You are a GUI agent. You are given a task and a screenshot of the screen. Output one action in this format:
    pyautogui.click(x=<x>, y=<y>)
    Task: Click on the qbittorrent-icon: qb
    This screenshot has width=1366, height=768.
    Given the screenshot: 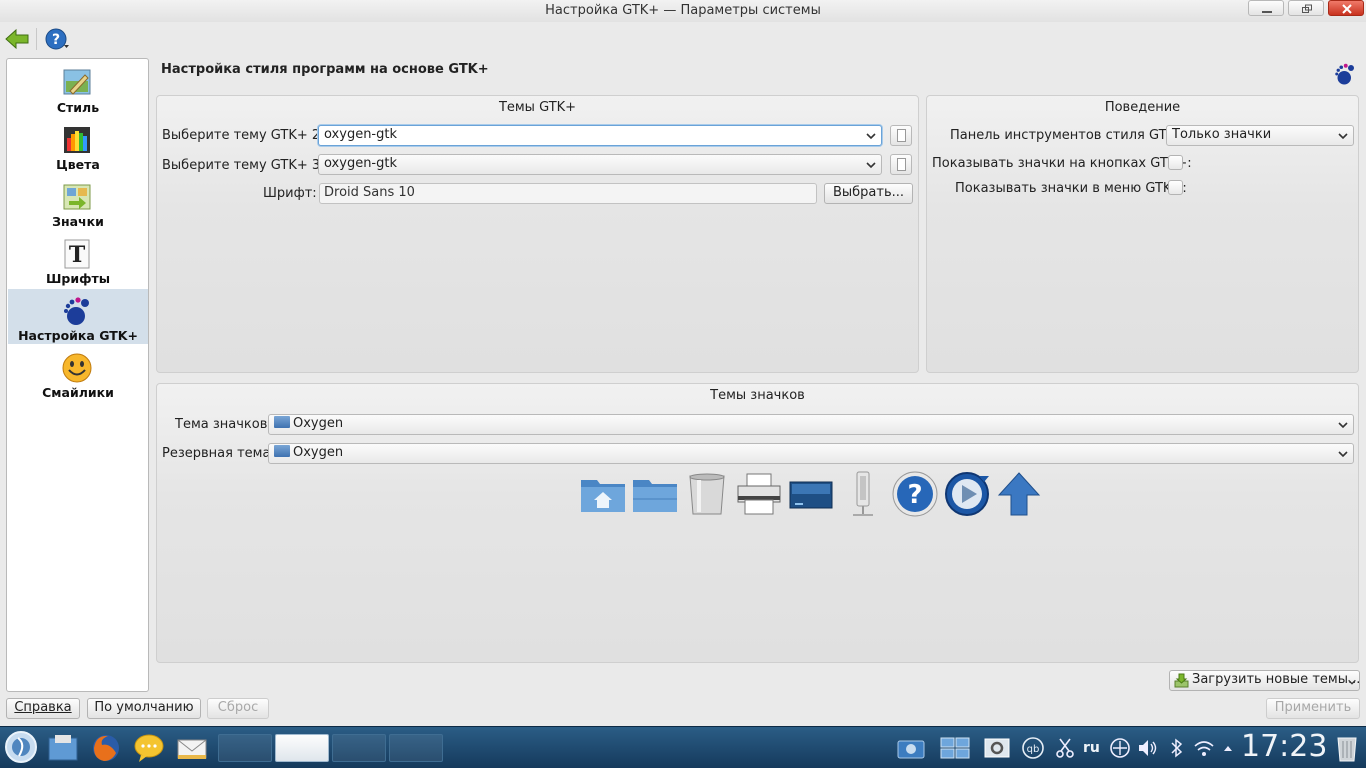 What is the action you would take?
    pyautogui.click(x=1033, y=748)
    